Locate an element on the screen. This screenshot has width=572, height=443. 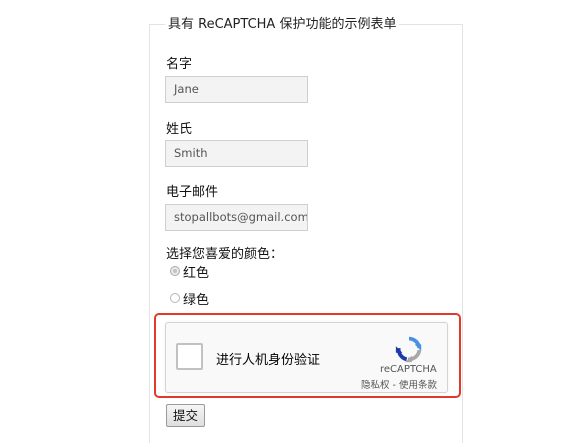
last-name-input: Smith is located at coordinates (236, 153).